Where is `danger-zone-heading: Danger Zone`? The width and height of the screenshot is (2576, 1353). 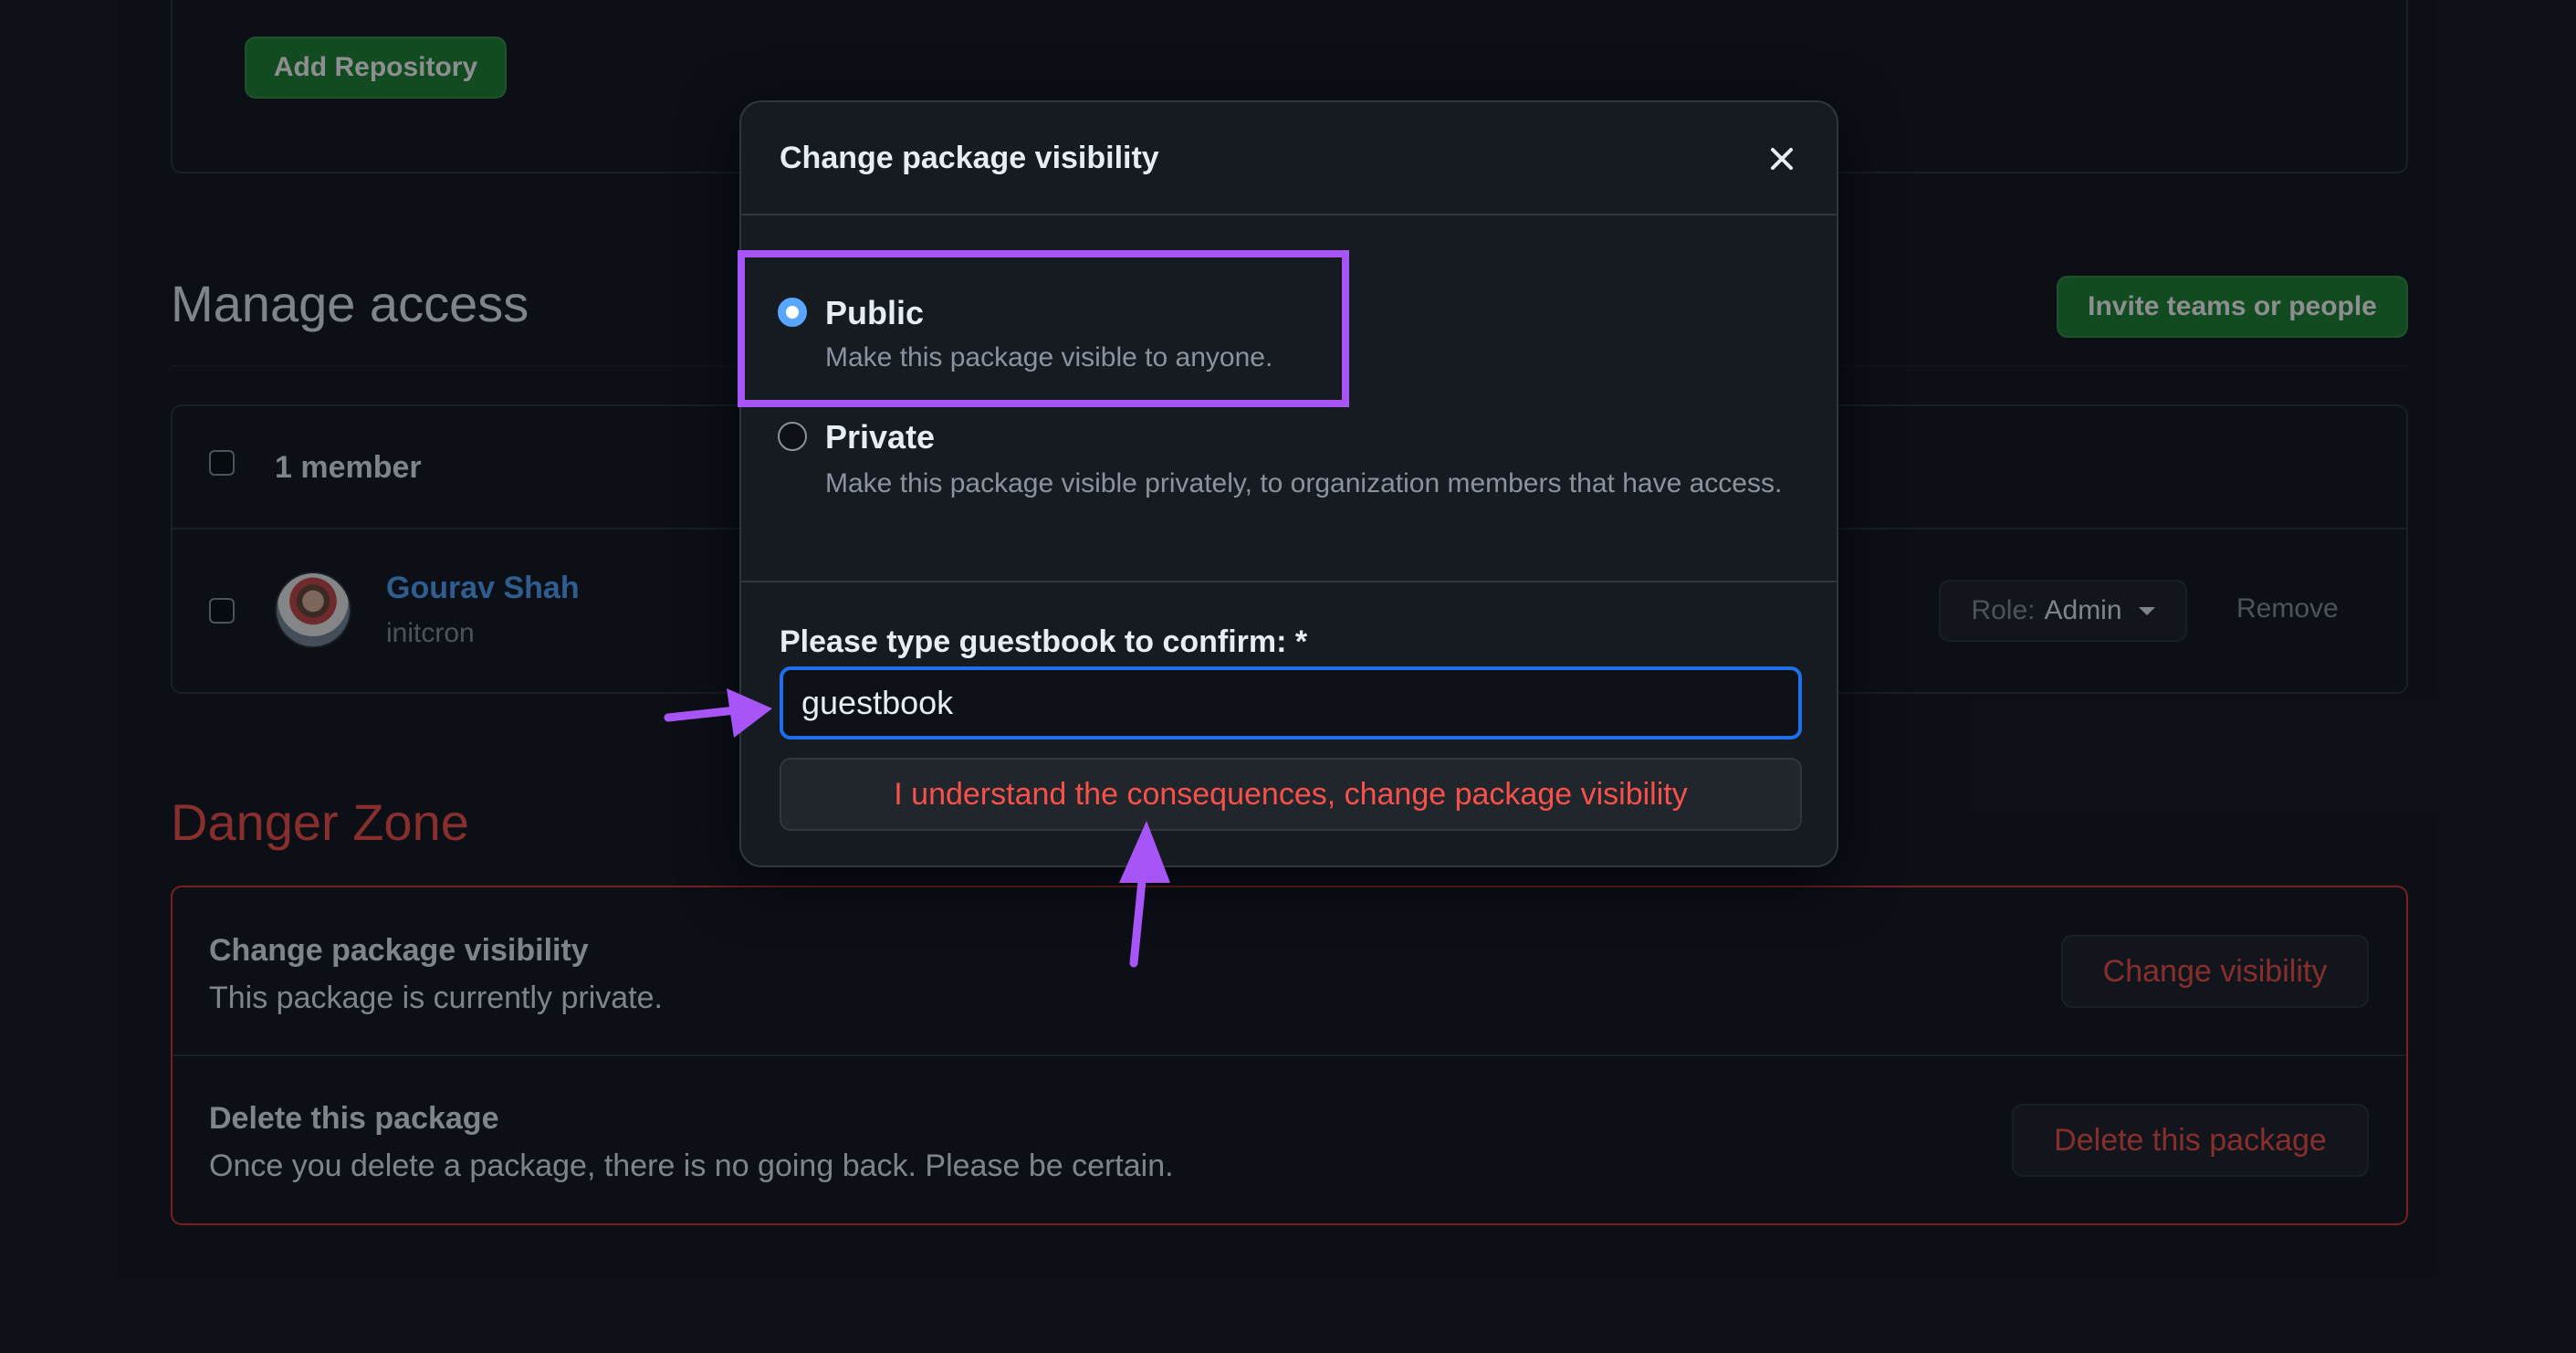 danger-zone-heading: Danger Zone is located at coordinates (320, 822).